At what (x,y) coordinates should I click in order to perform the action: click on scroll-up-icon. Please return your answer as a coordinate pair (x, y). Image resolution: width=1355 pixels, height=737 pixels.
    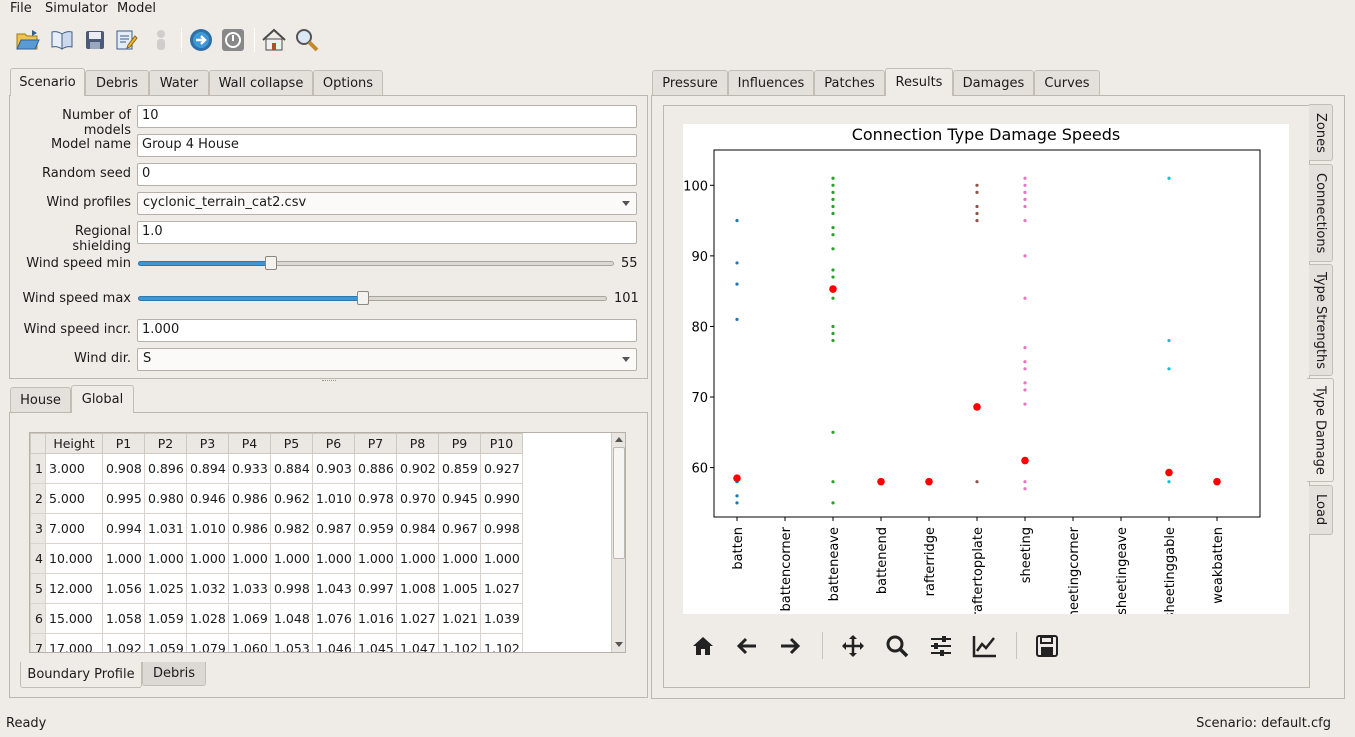
    Looking at the image, I should click on (619, 439).